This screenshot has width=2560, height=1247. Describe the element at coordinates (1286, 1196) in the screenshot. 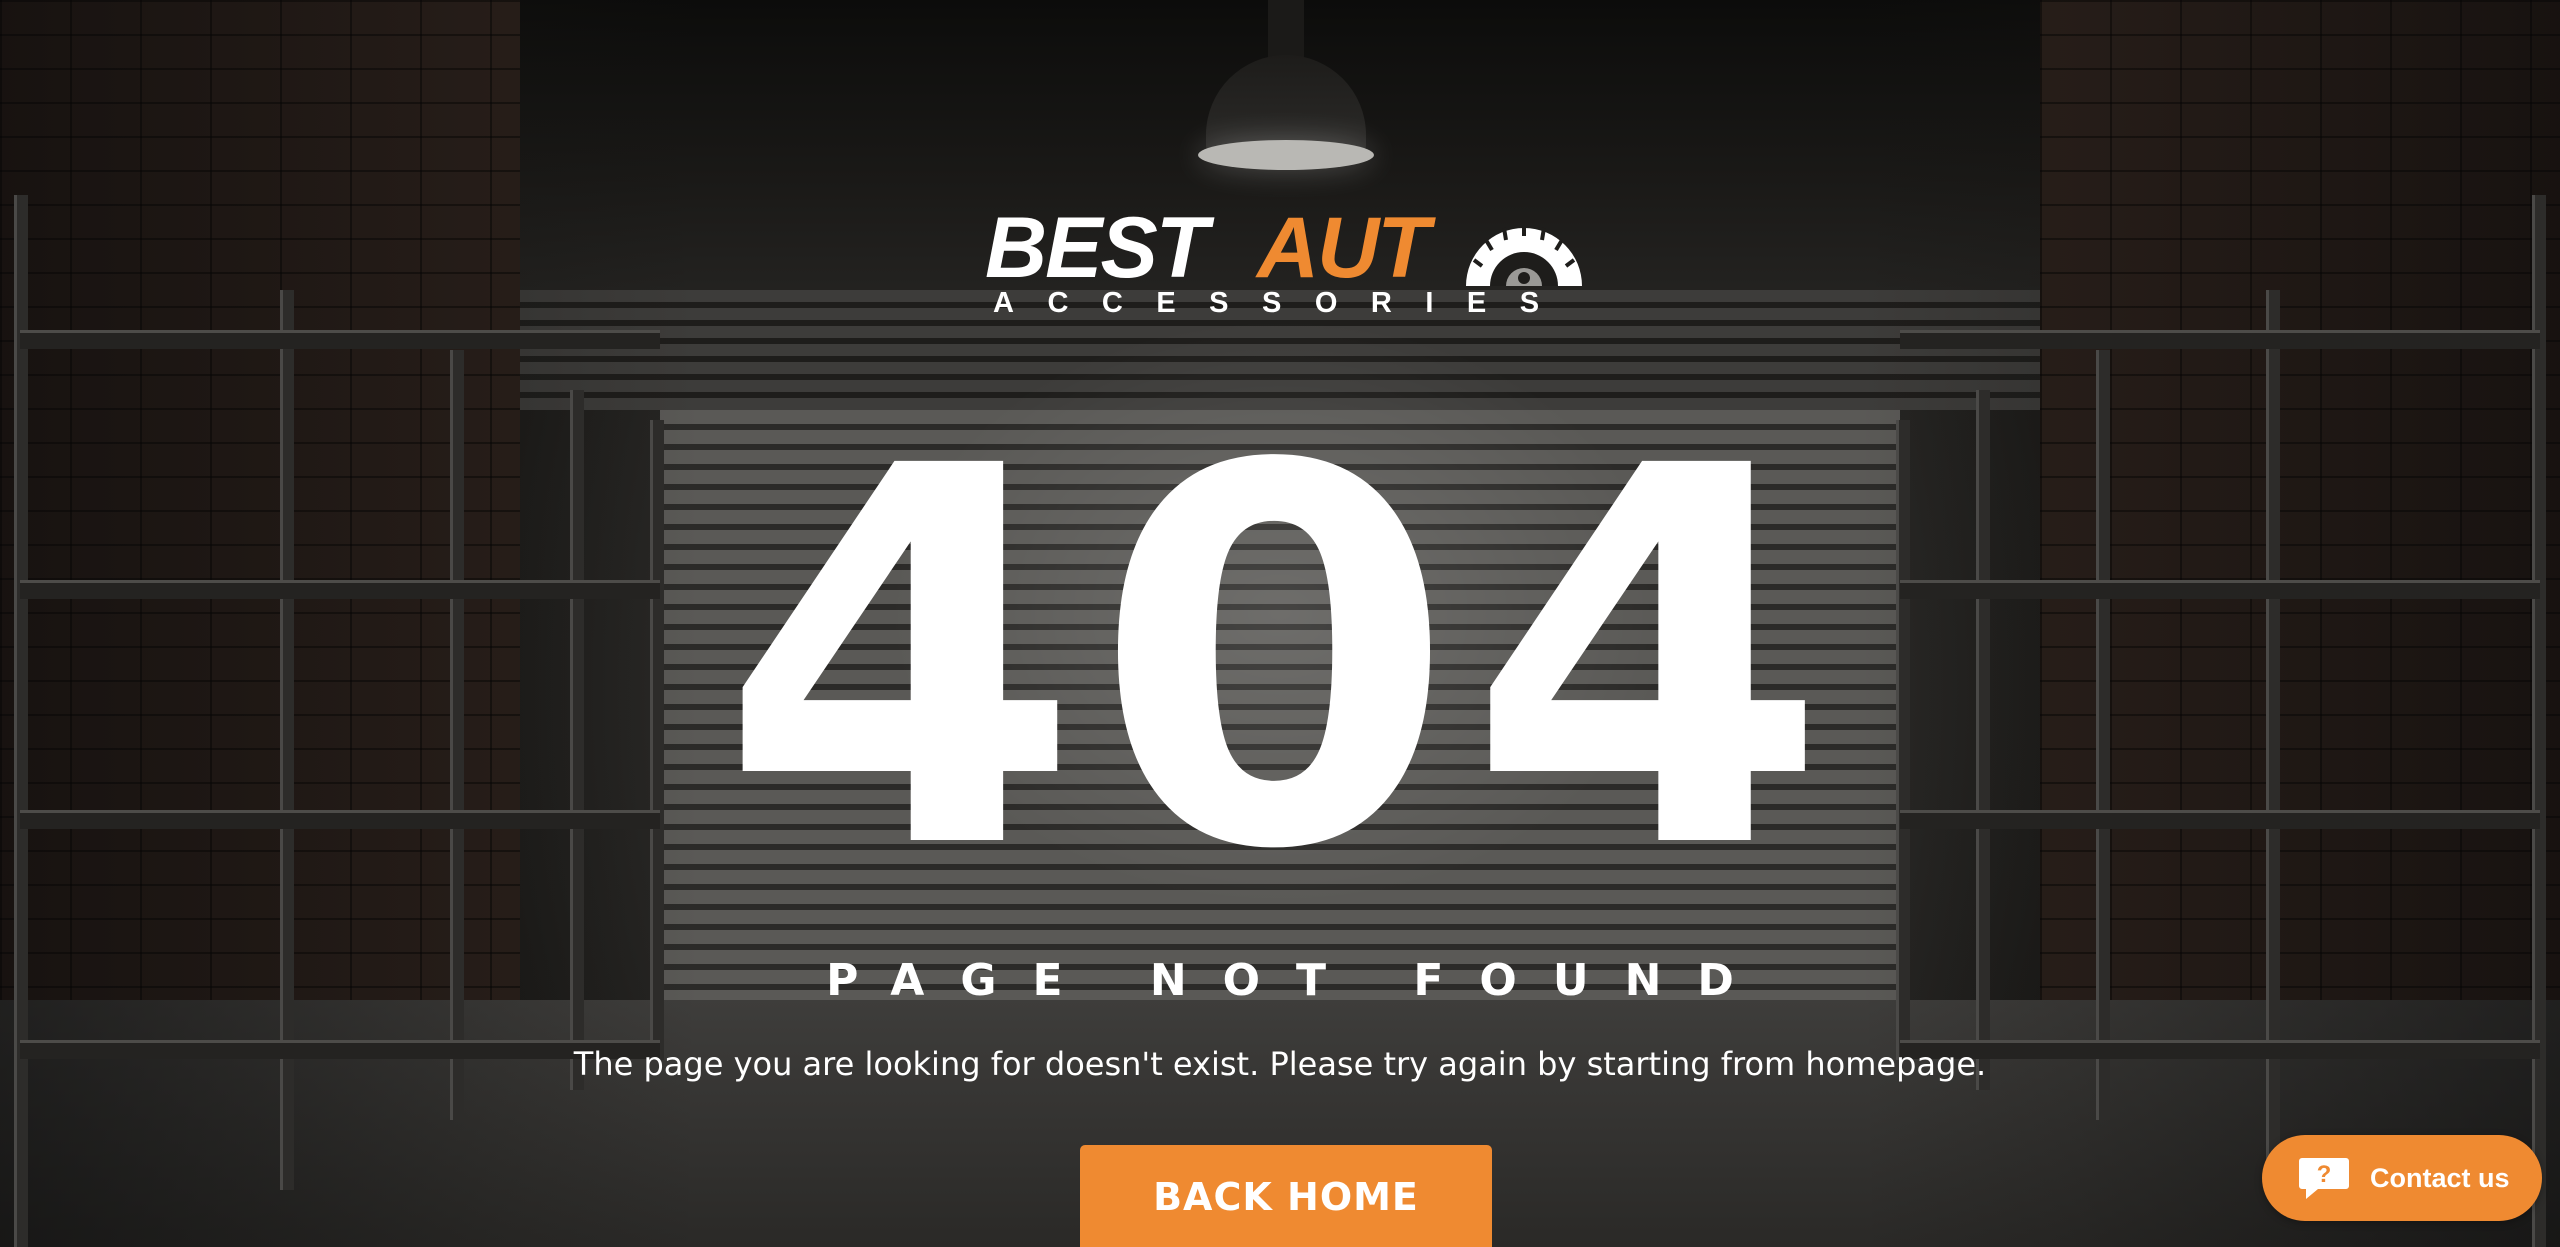

I see `back-home-button: BACK HOME` at that location.